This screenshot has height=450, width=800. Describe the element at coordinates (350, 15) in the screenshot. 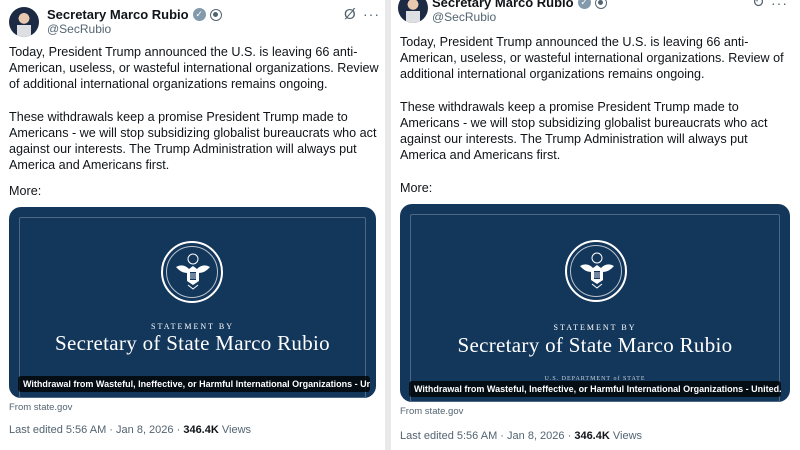

I see `grok-icon: Ø` at that location.